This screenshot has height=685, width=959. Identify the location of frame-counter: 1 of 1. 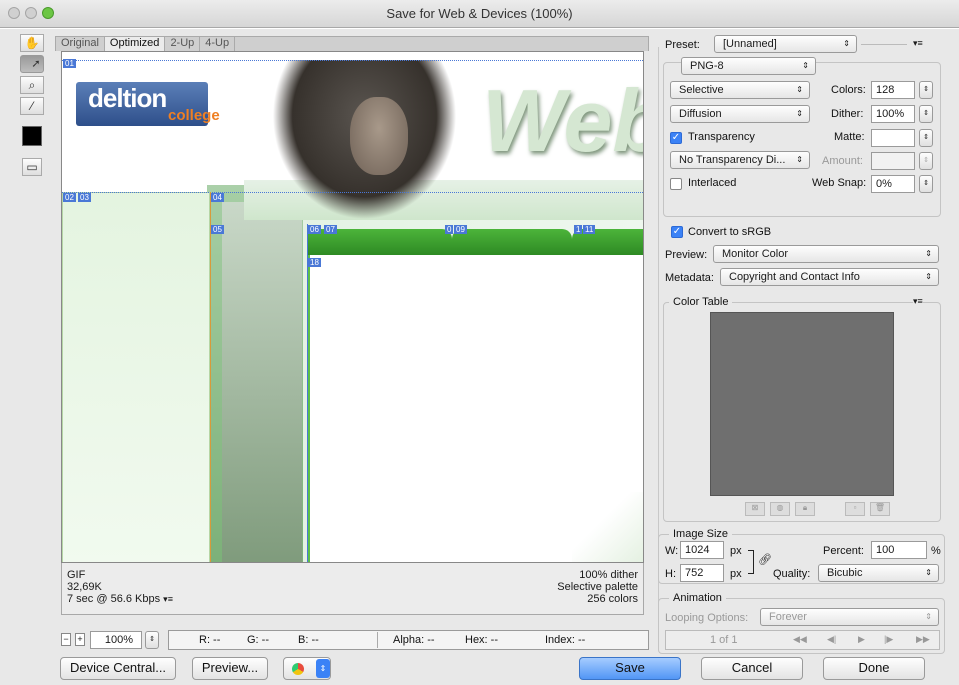
(724, 640).